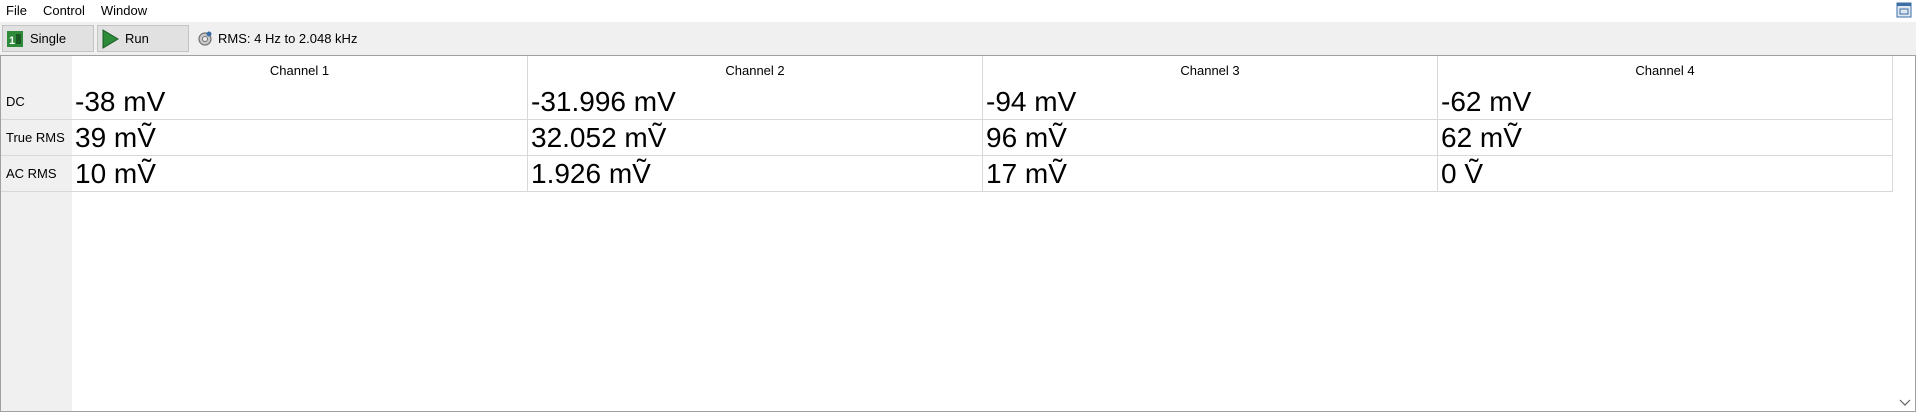 This screenshot has width=1916, height=412. Describe the element at coordinates (1210, 70) in the screenshot. I see `column-header-channel-3: Channel 3` at that location.